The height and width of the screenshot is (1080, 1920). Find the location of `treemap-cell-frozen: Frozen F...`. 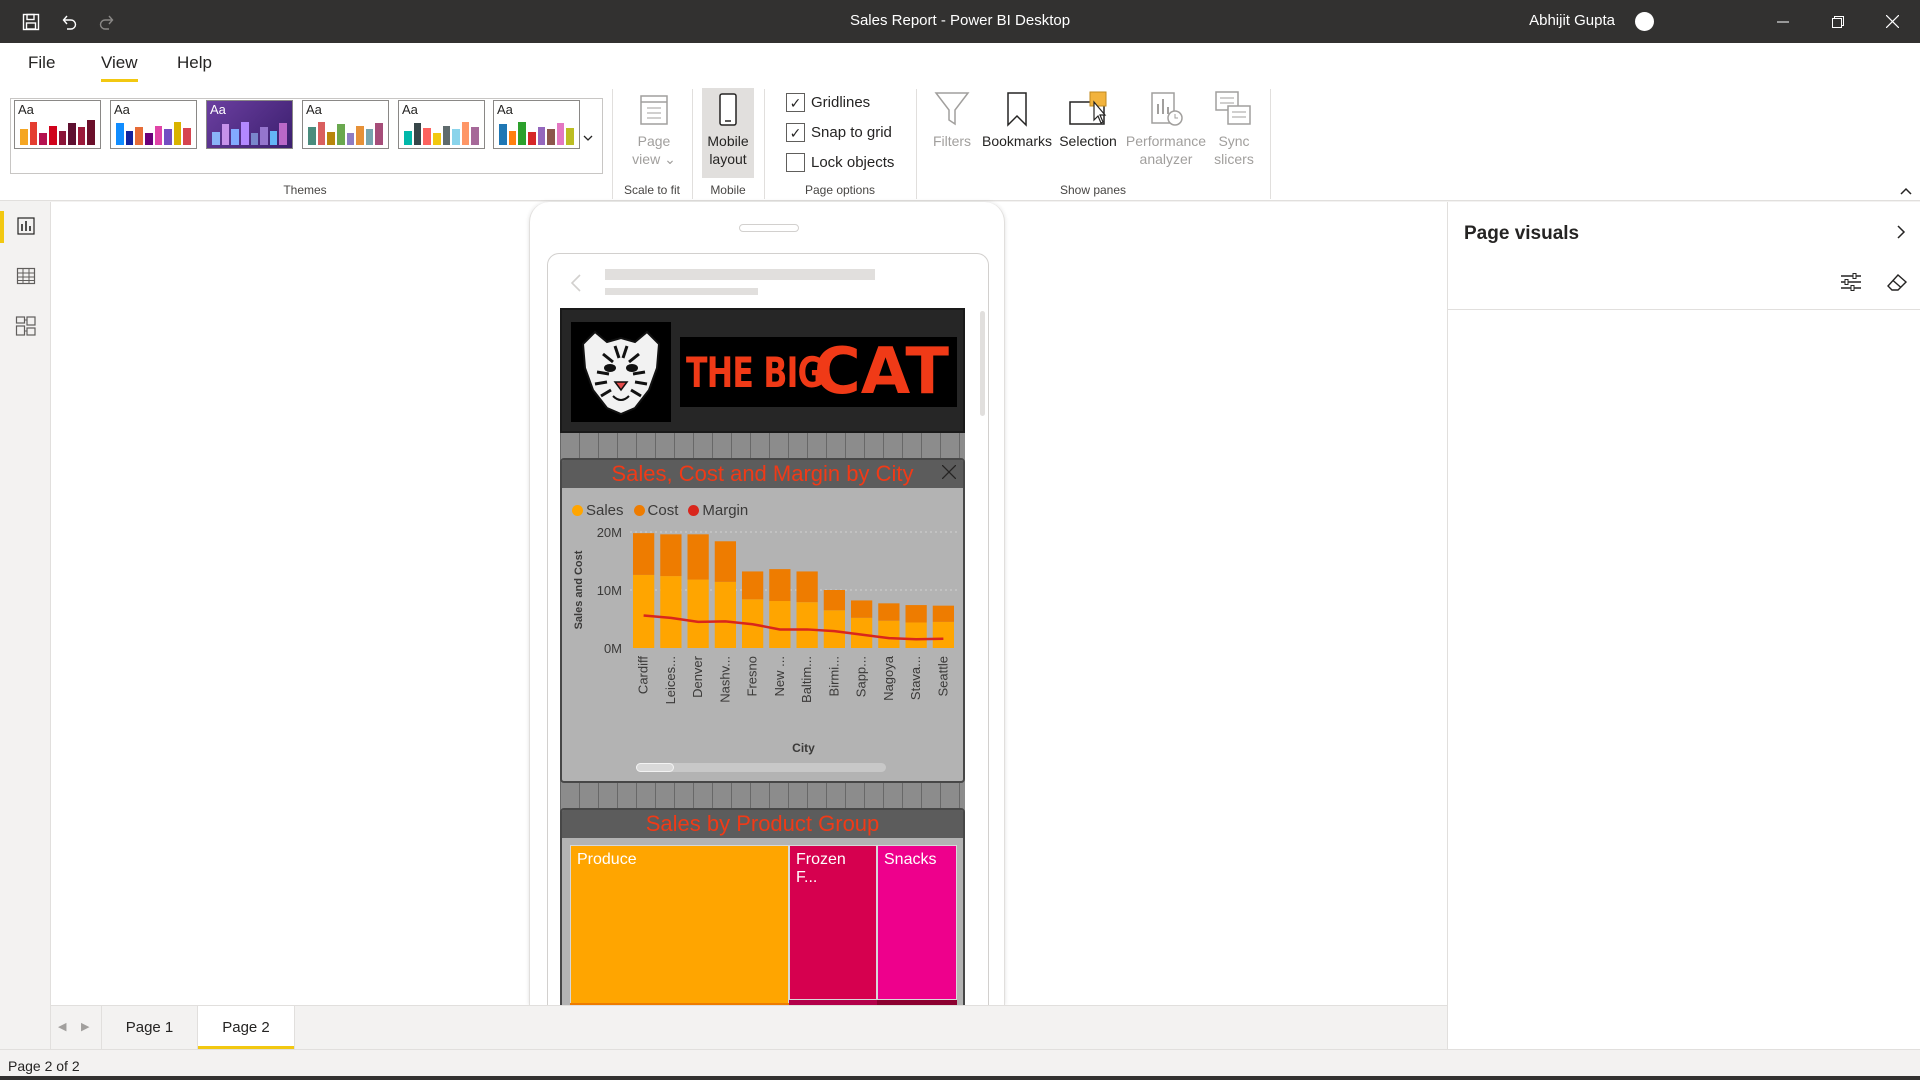

treemap-cell-frozen: Frozen F... is located at coordinates (833, 922).